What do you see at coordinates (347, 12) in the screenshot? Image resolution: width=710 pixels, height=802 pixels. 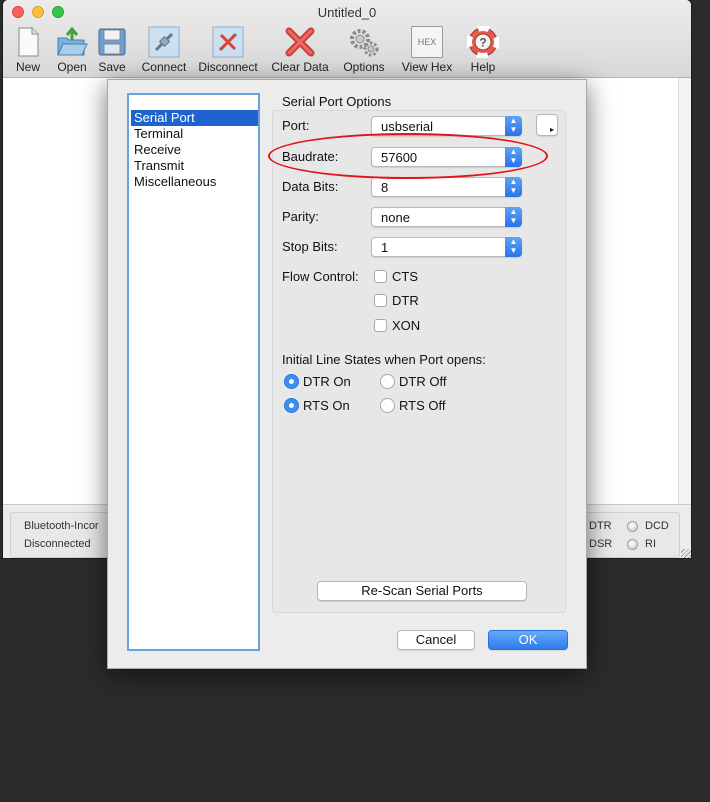 I see `window-title: Untitled_0` at bounding box center [347, 12].